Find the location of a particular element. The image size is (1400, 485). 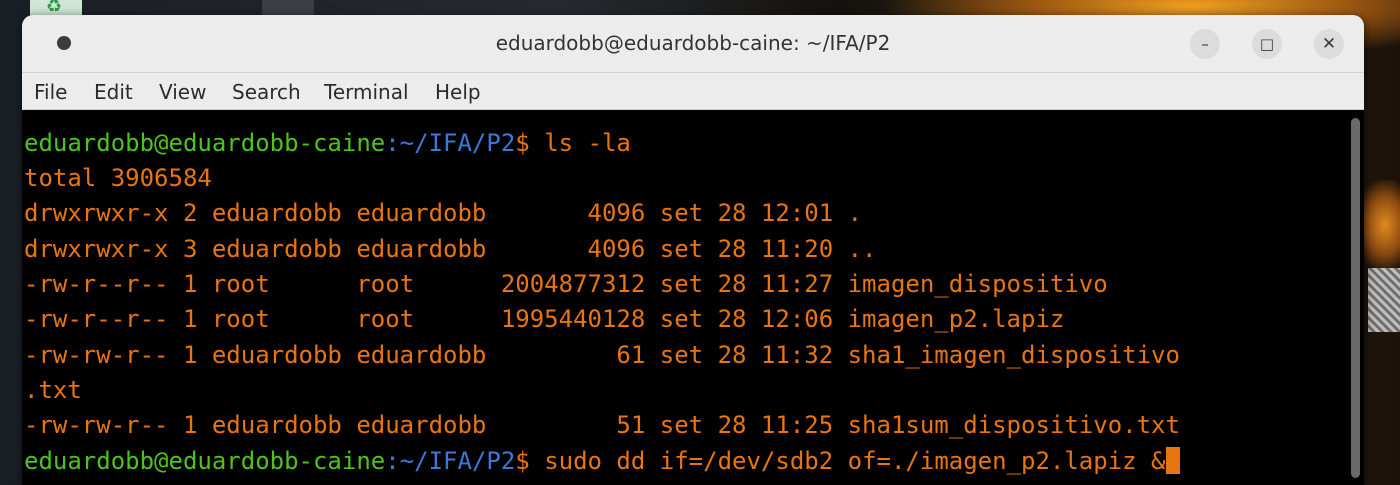

desktop-thumbnail is located at coordinates (1384, 300).